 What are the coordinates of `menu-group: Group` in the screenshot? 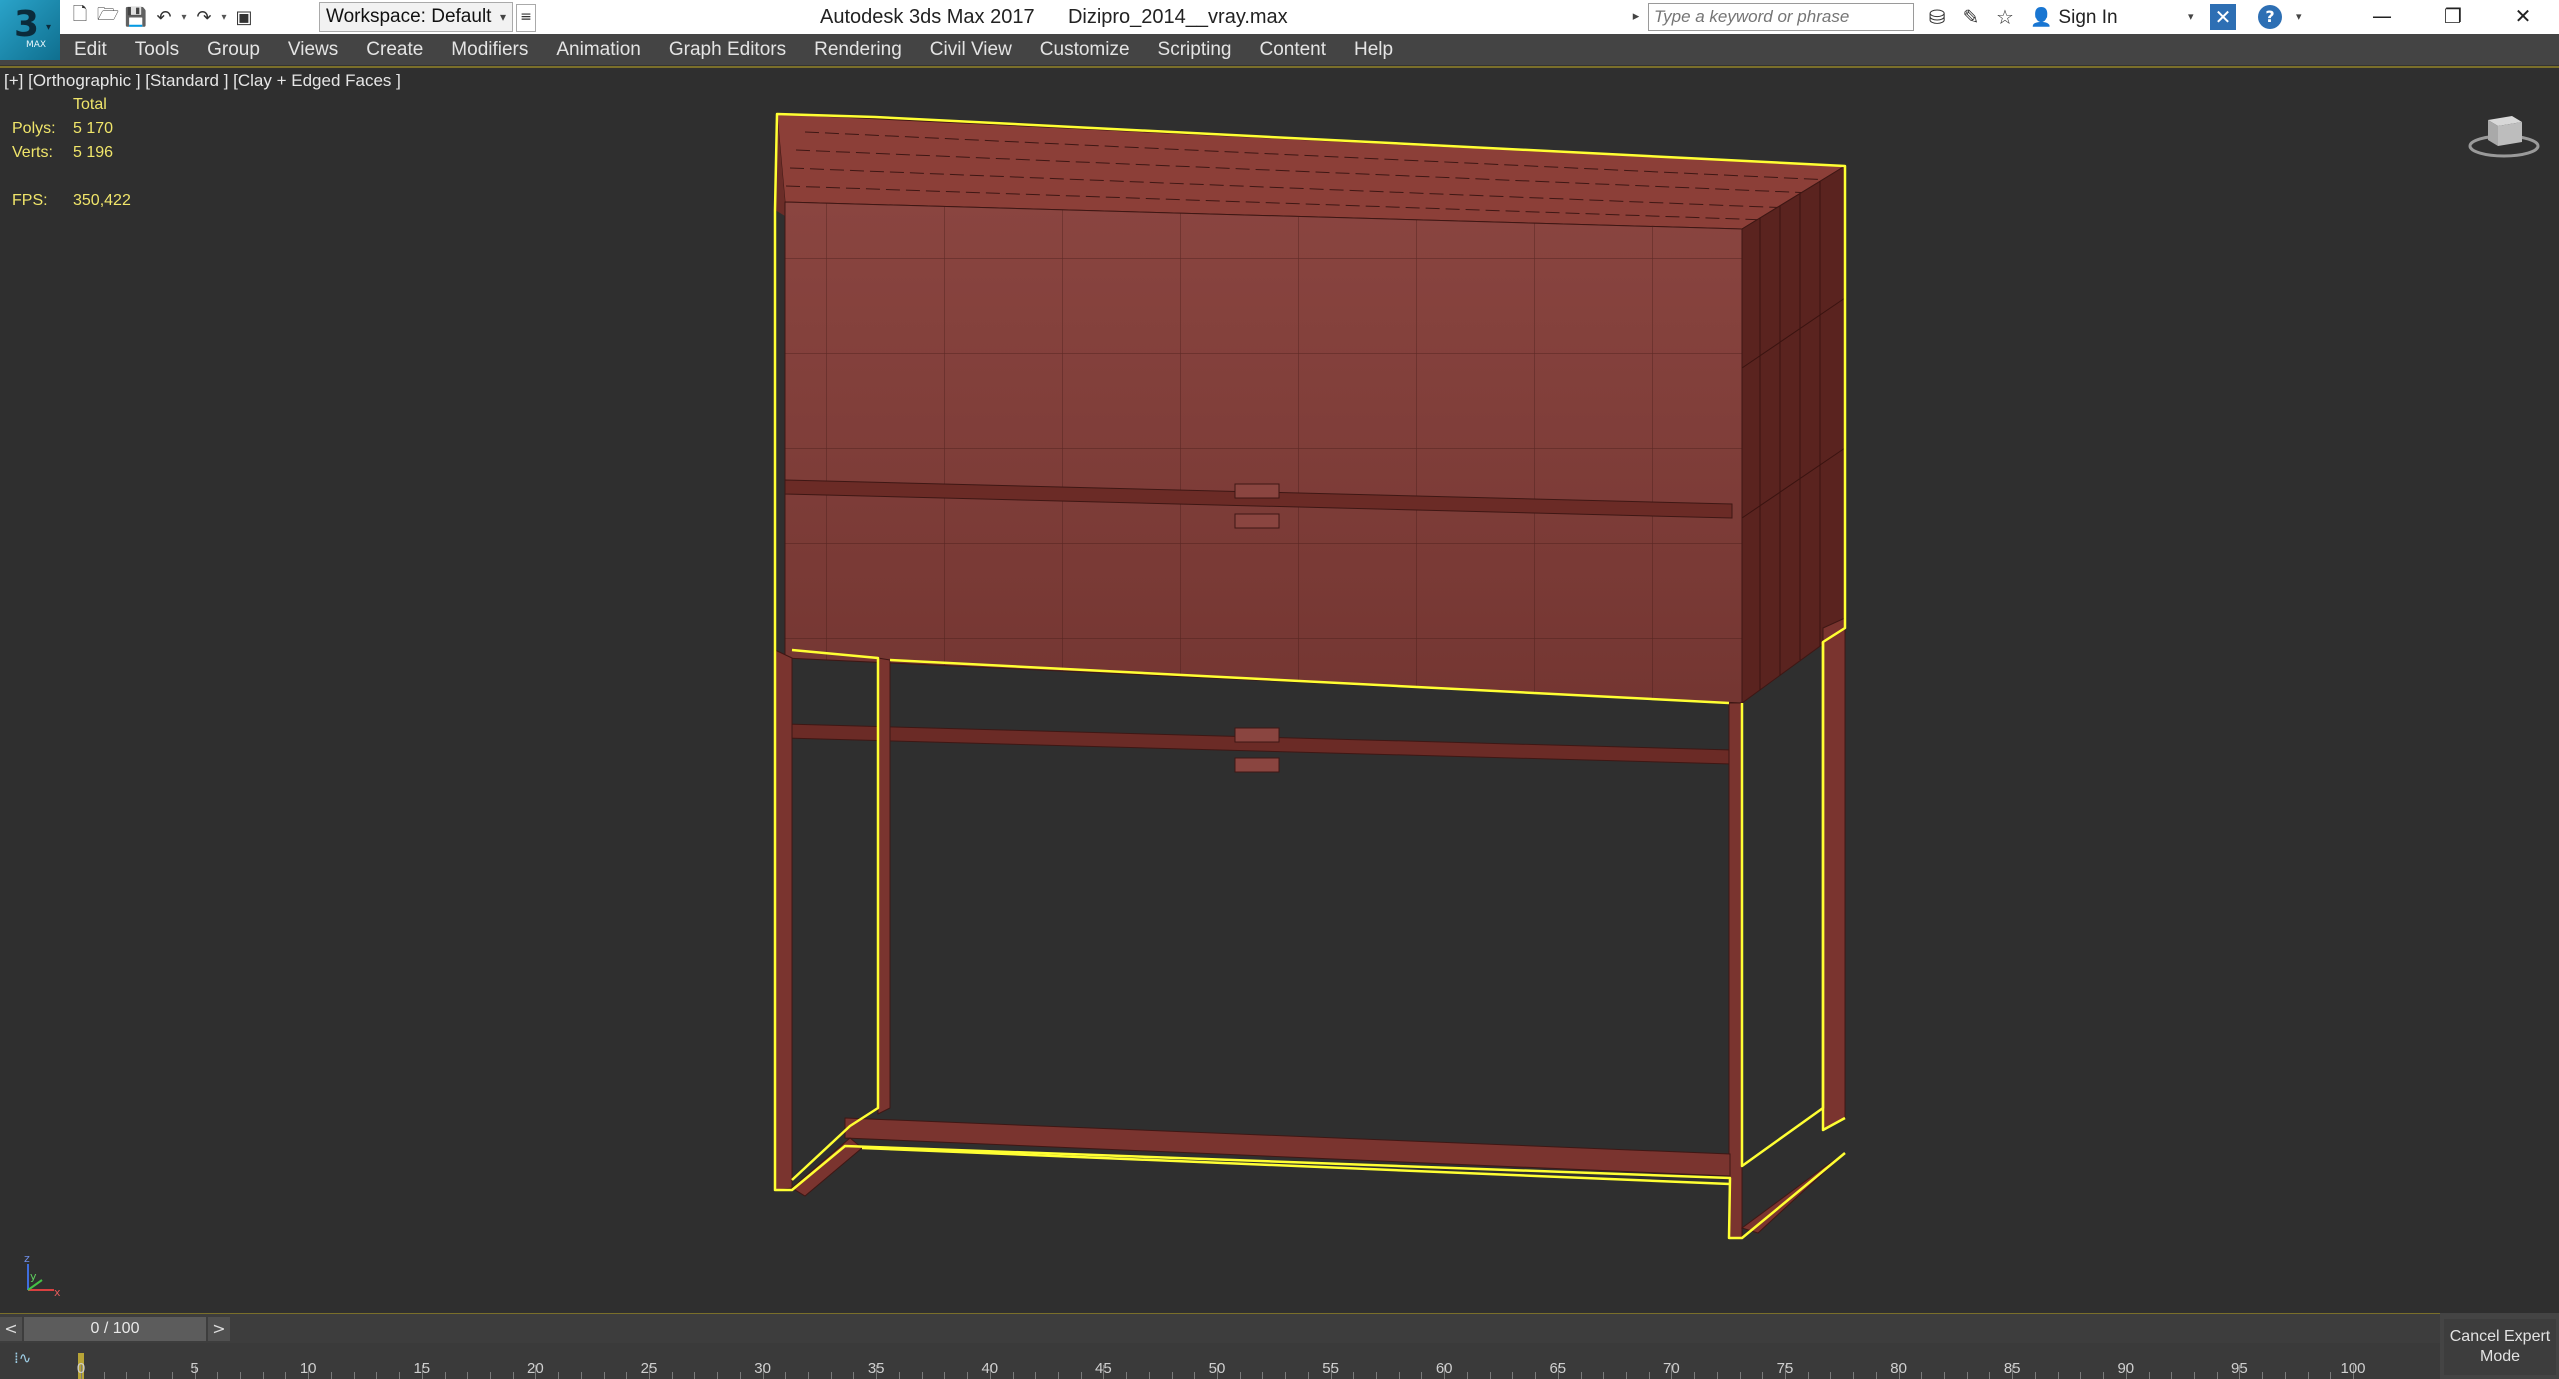 It's located at (233, 50).